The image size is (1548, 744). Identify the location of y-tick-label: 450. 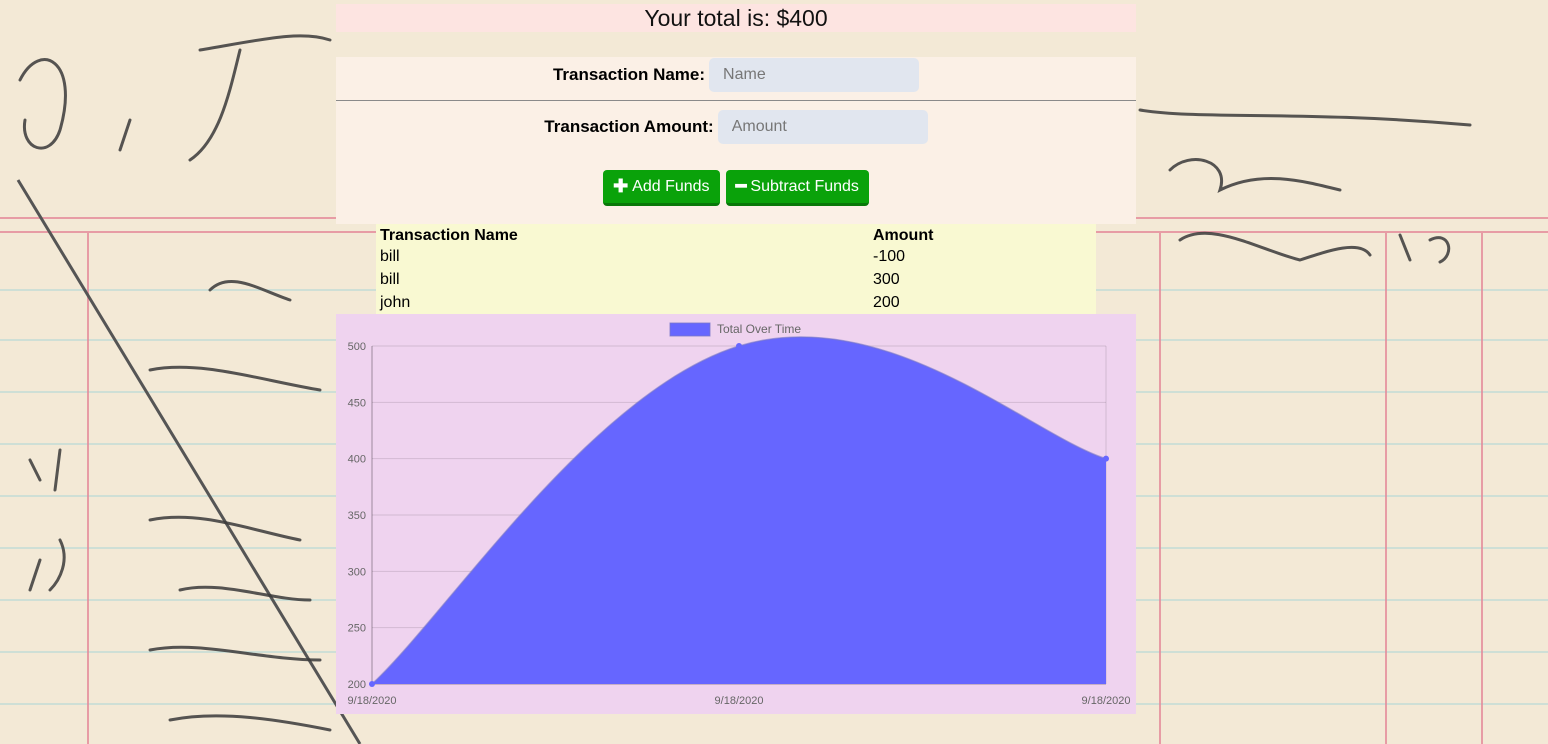
(357, 403).